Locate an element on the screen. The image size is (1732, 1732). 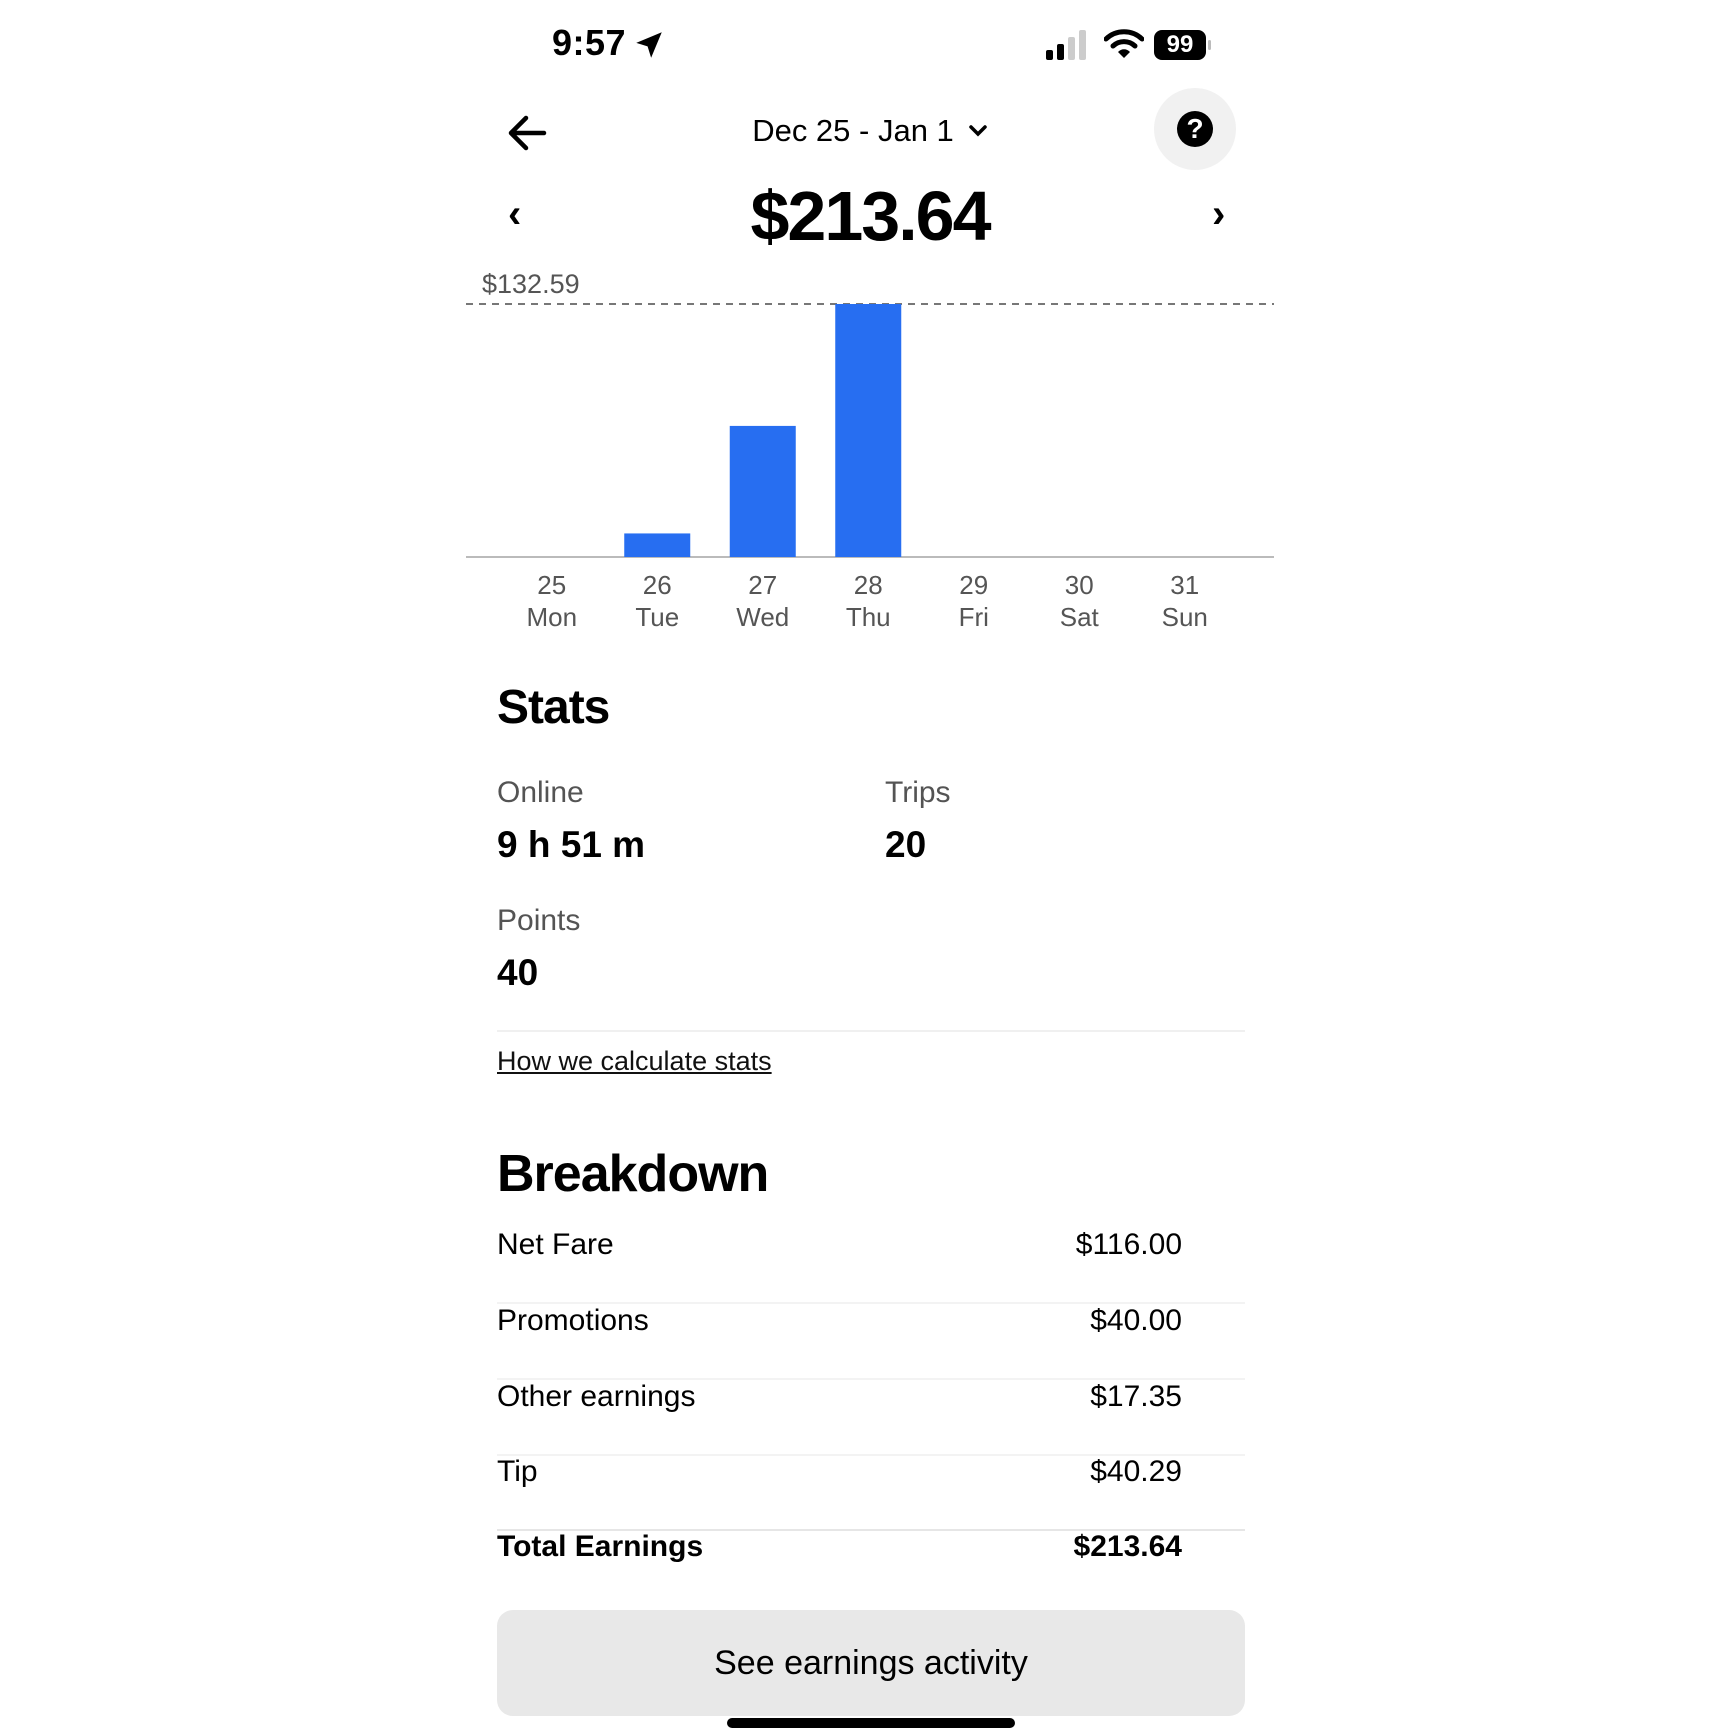
tick-day-label: 25 is located at coordinates (551, 585).